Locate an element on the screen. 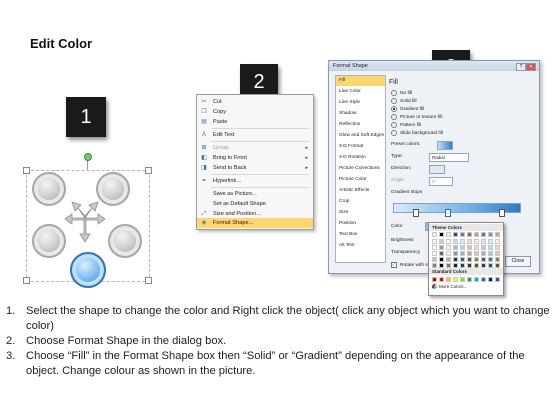  nav-item-reflection: Reflection is located at coordinates (360, 125).